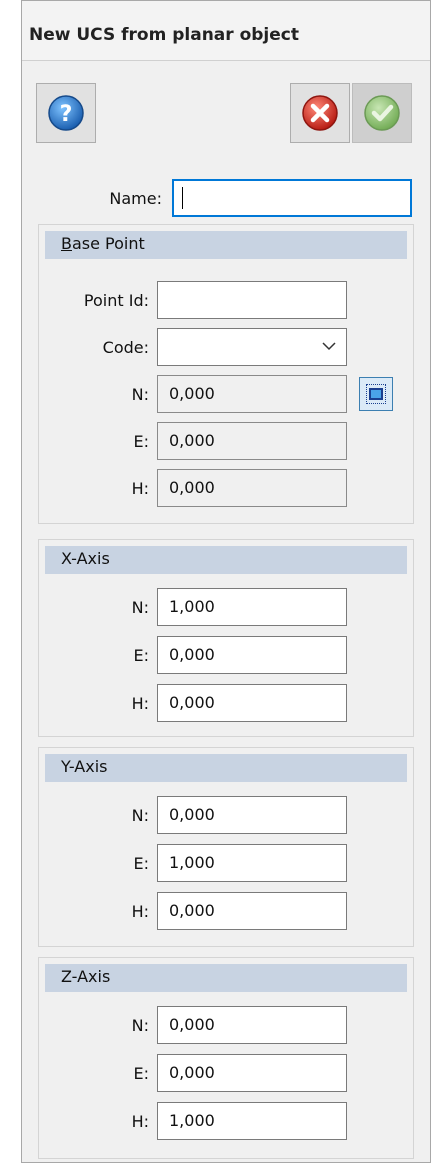 Image resolution: width=436 pixels, height=1173 pixels. Describe the element at coordinates (252, 1073) in the screenshot. I see `z-e-input: 0,000` at that location.